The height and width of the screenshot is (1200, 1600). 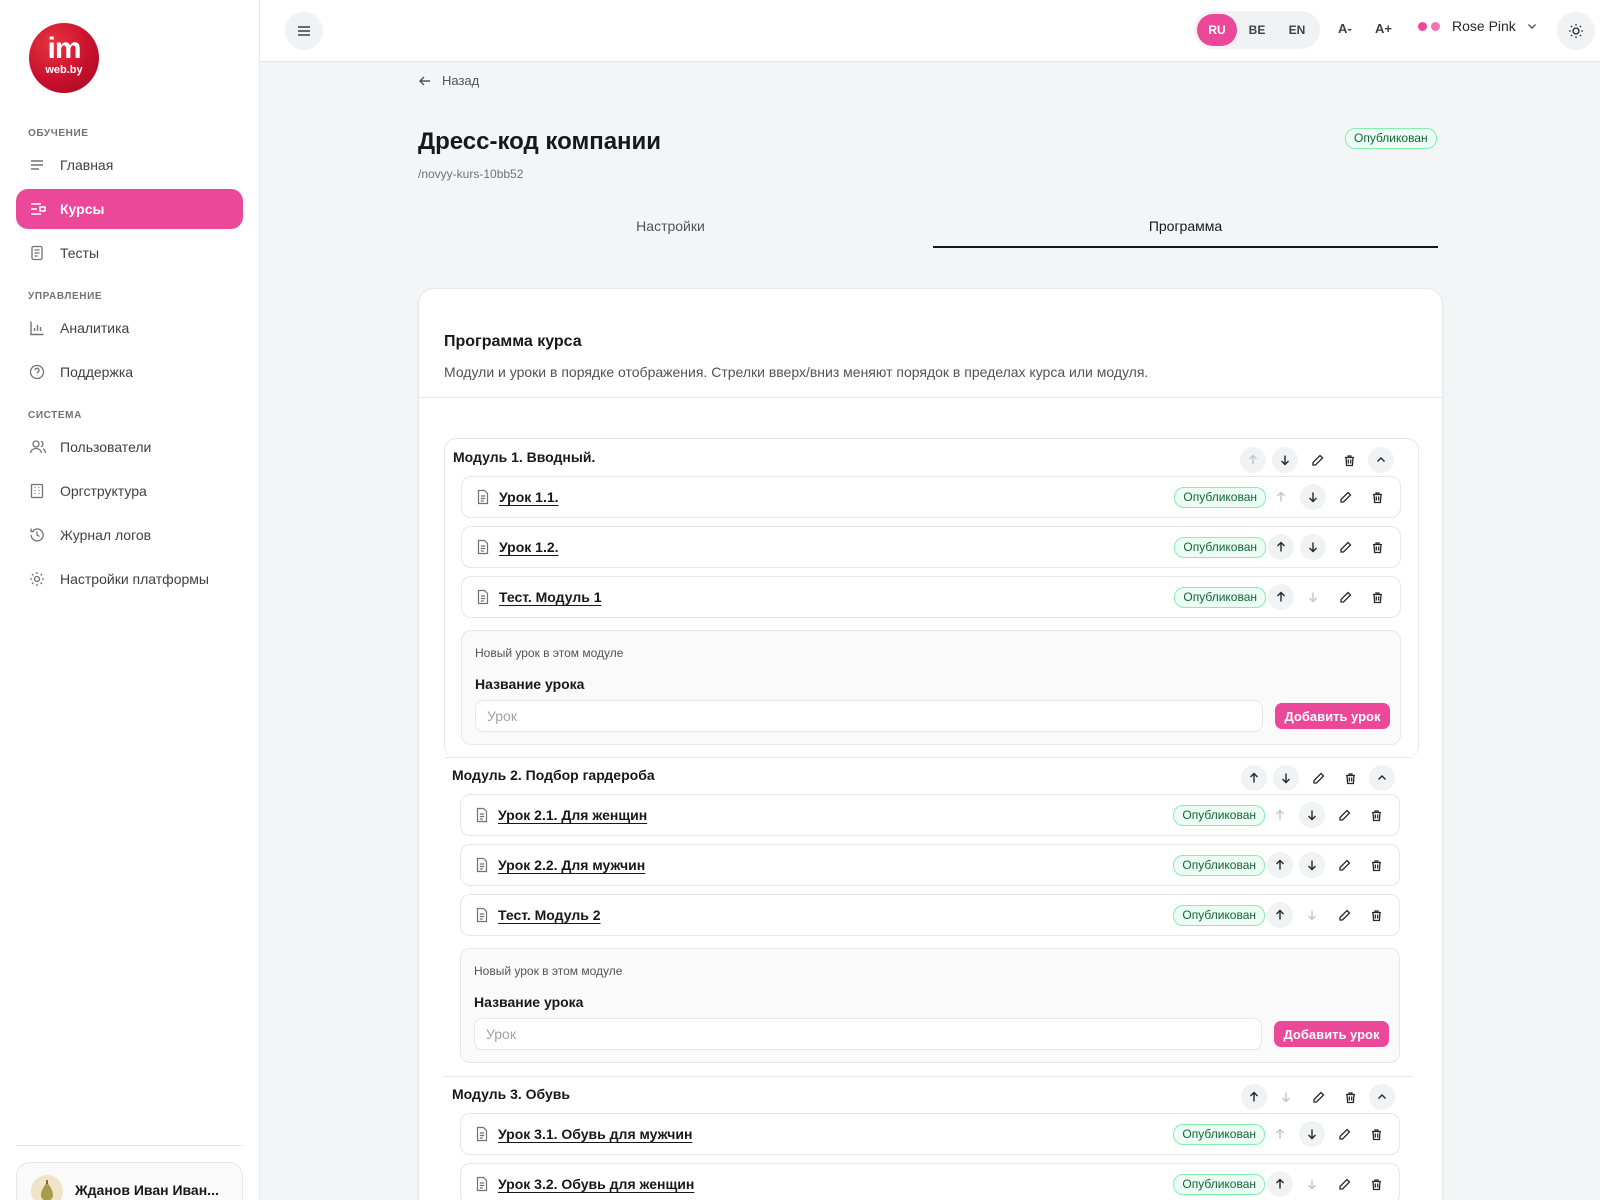 I want to click on chevron-down-icon, so click(x=1532, y=26).